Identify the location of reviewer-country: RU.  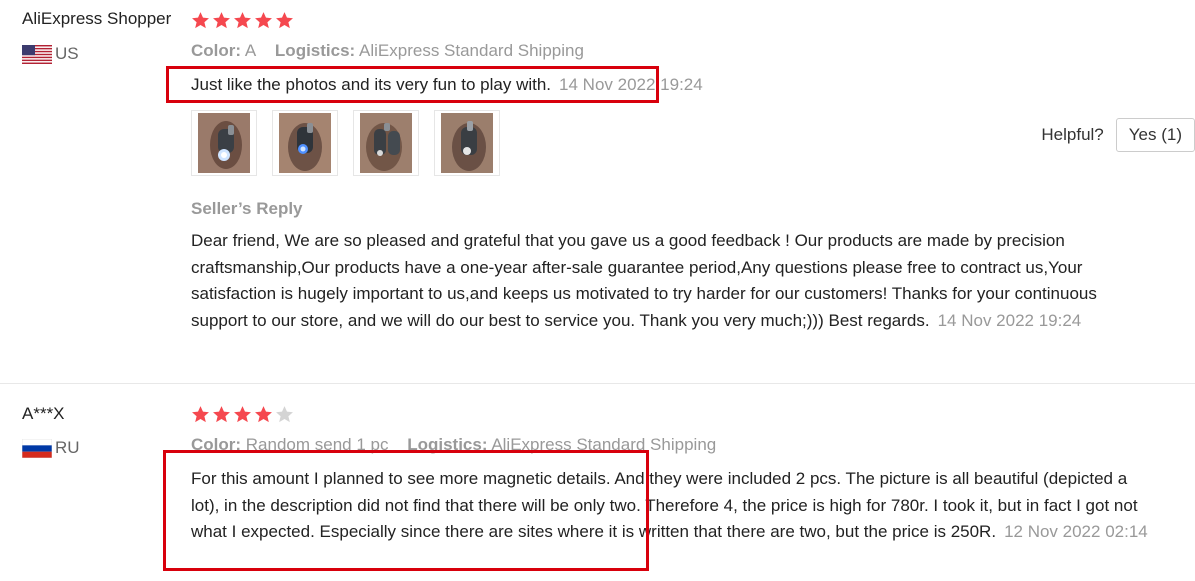
(51, 448).